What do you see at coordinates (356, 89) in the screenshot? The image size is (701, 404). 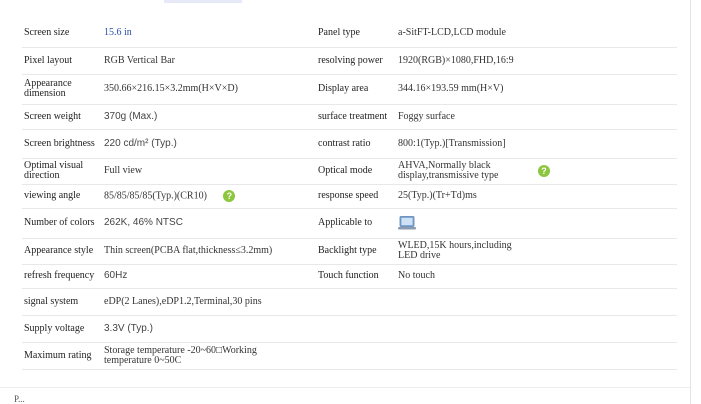 I see `spec-label: Display area` at bounding box center [356, 89].